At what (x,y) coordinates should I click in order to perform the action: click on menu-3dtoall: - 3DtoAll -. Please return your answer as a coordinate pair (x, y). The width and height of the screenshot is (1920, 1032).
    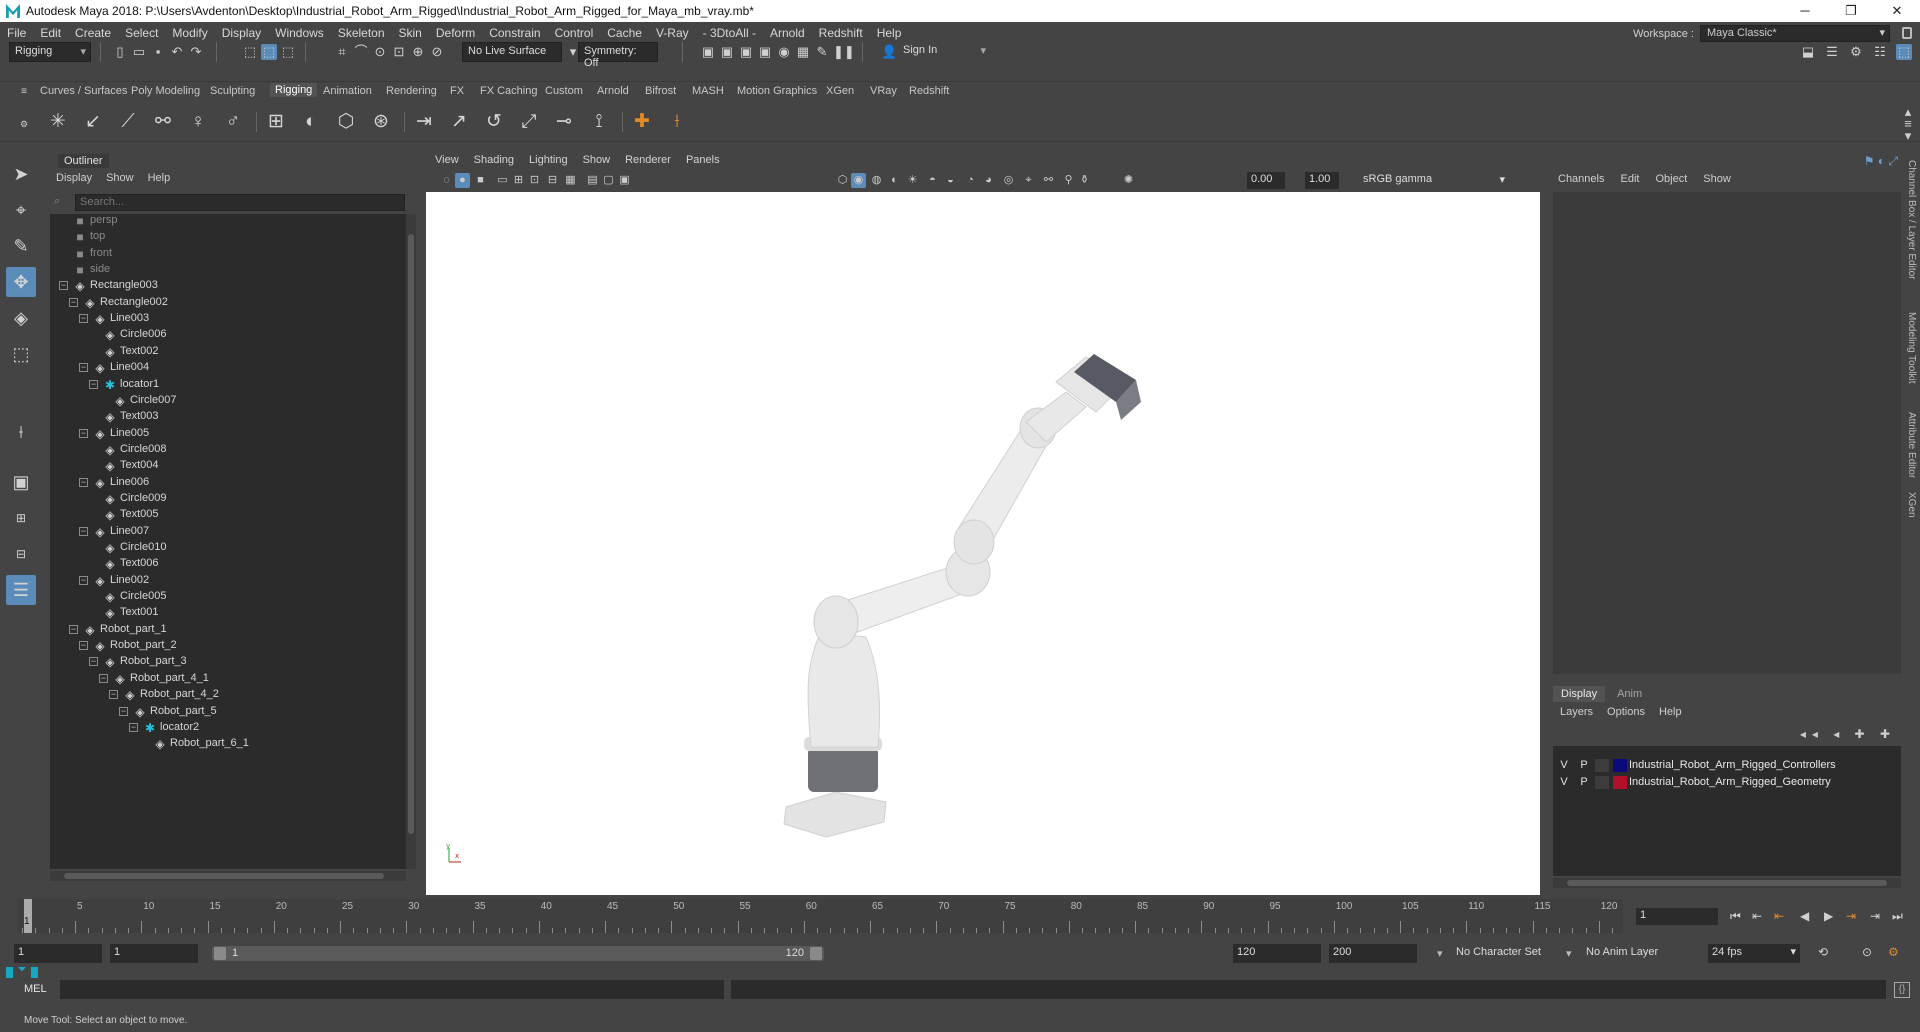
    Looking at the image, I should click on (729, 33).